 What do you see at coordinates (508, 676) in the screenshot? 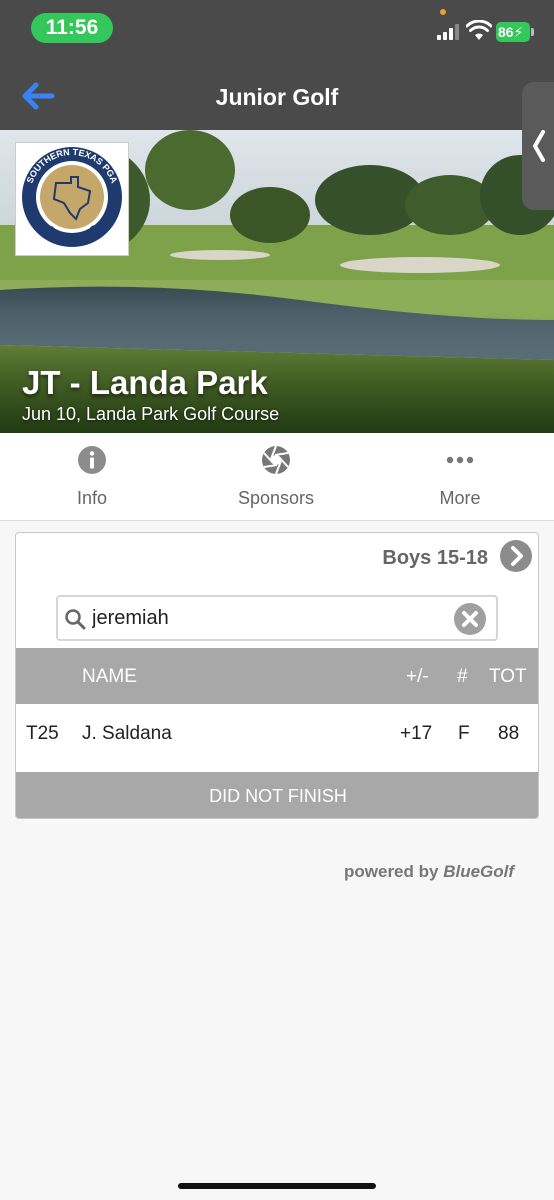
I see `col-total: TOT` at bounding box center [508, 676].